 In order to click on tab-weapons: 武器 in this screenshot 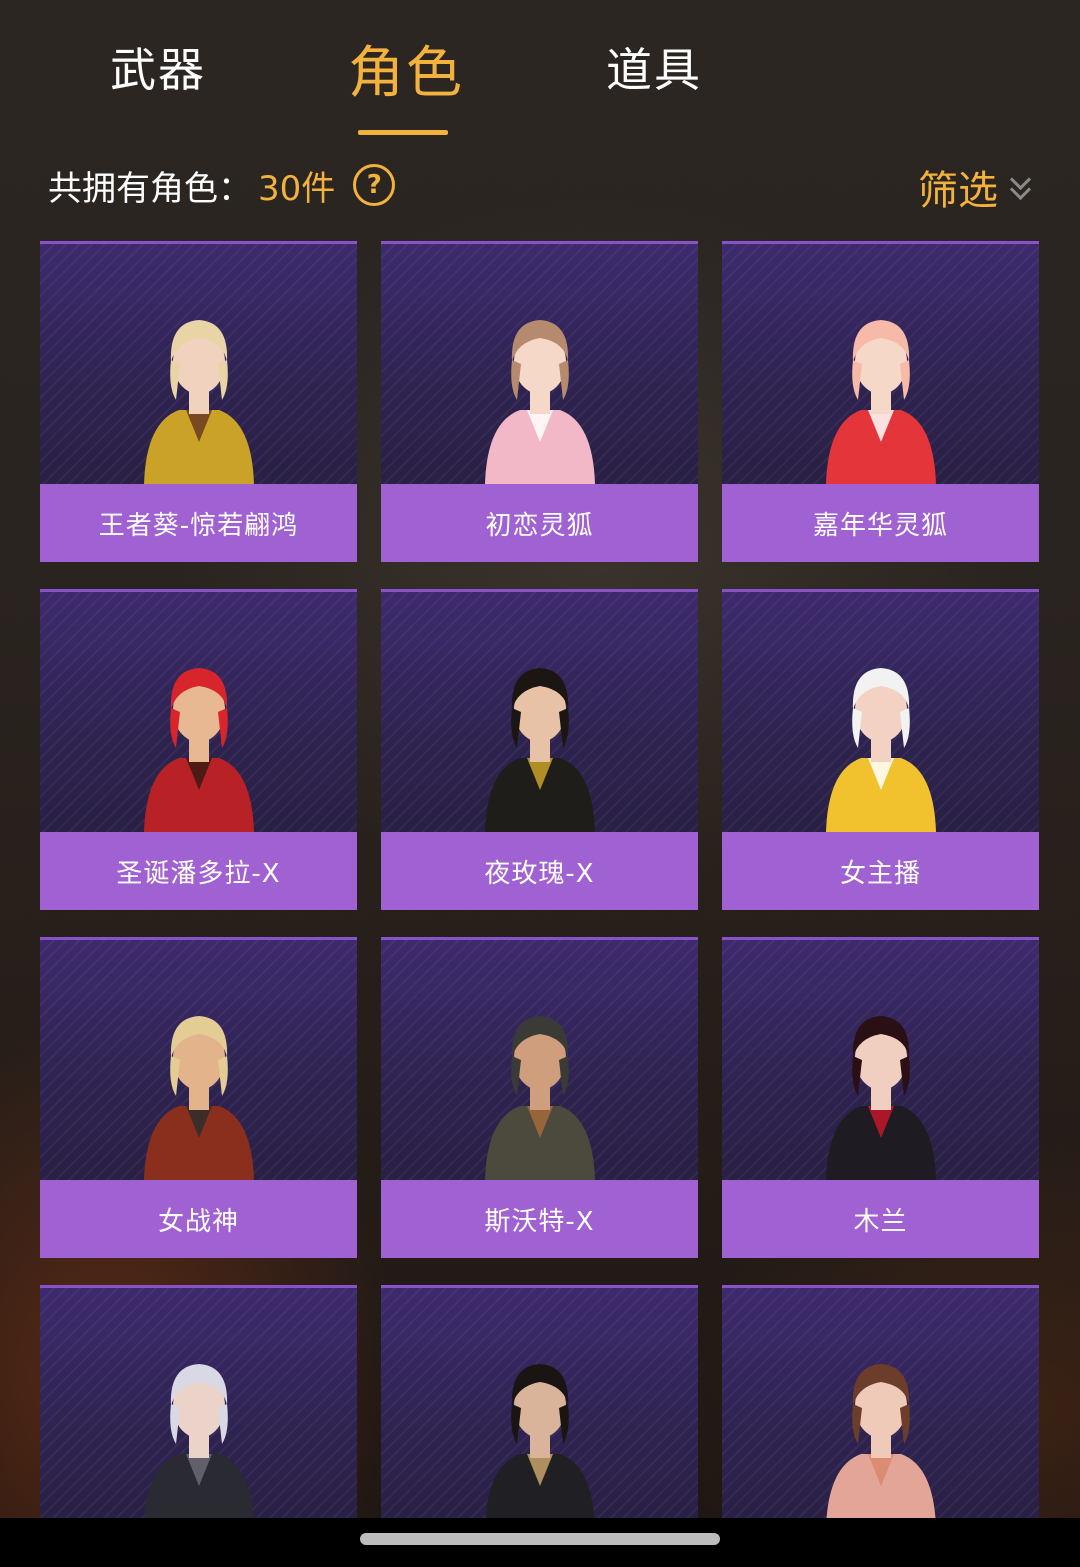, I will do `click(158, 67)`.